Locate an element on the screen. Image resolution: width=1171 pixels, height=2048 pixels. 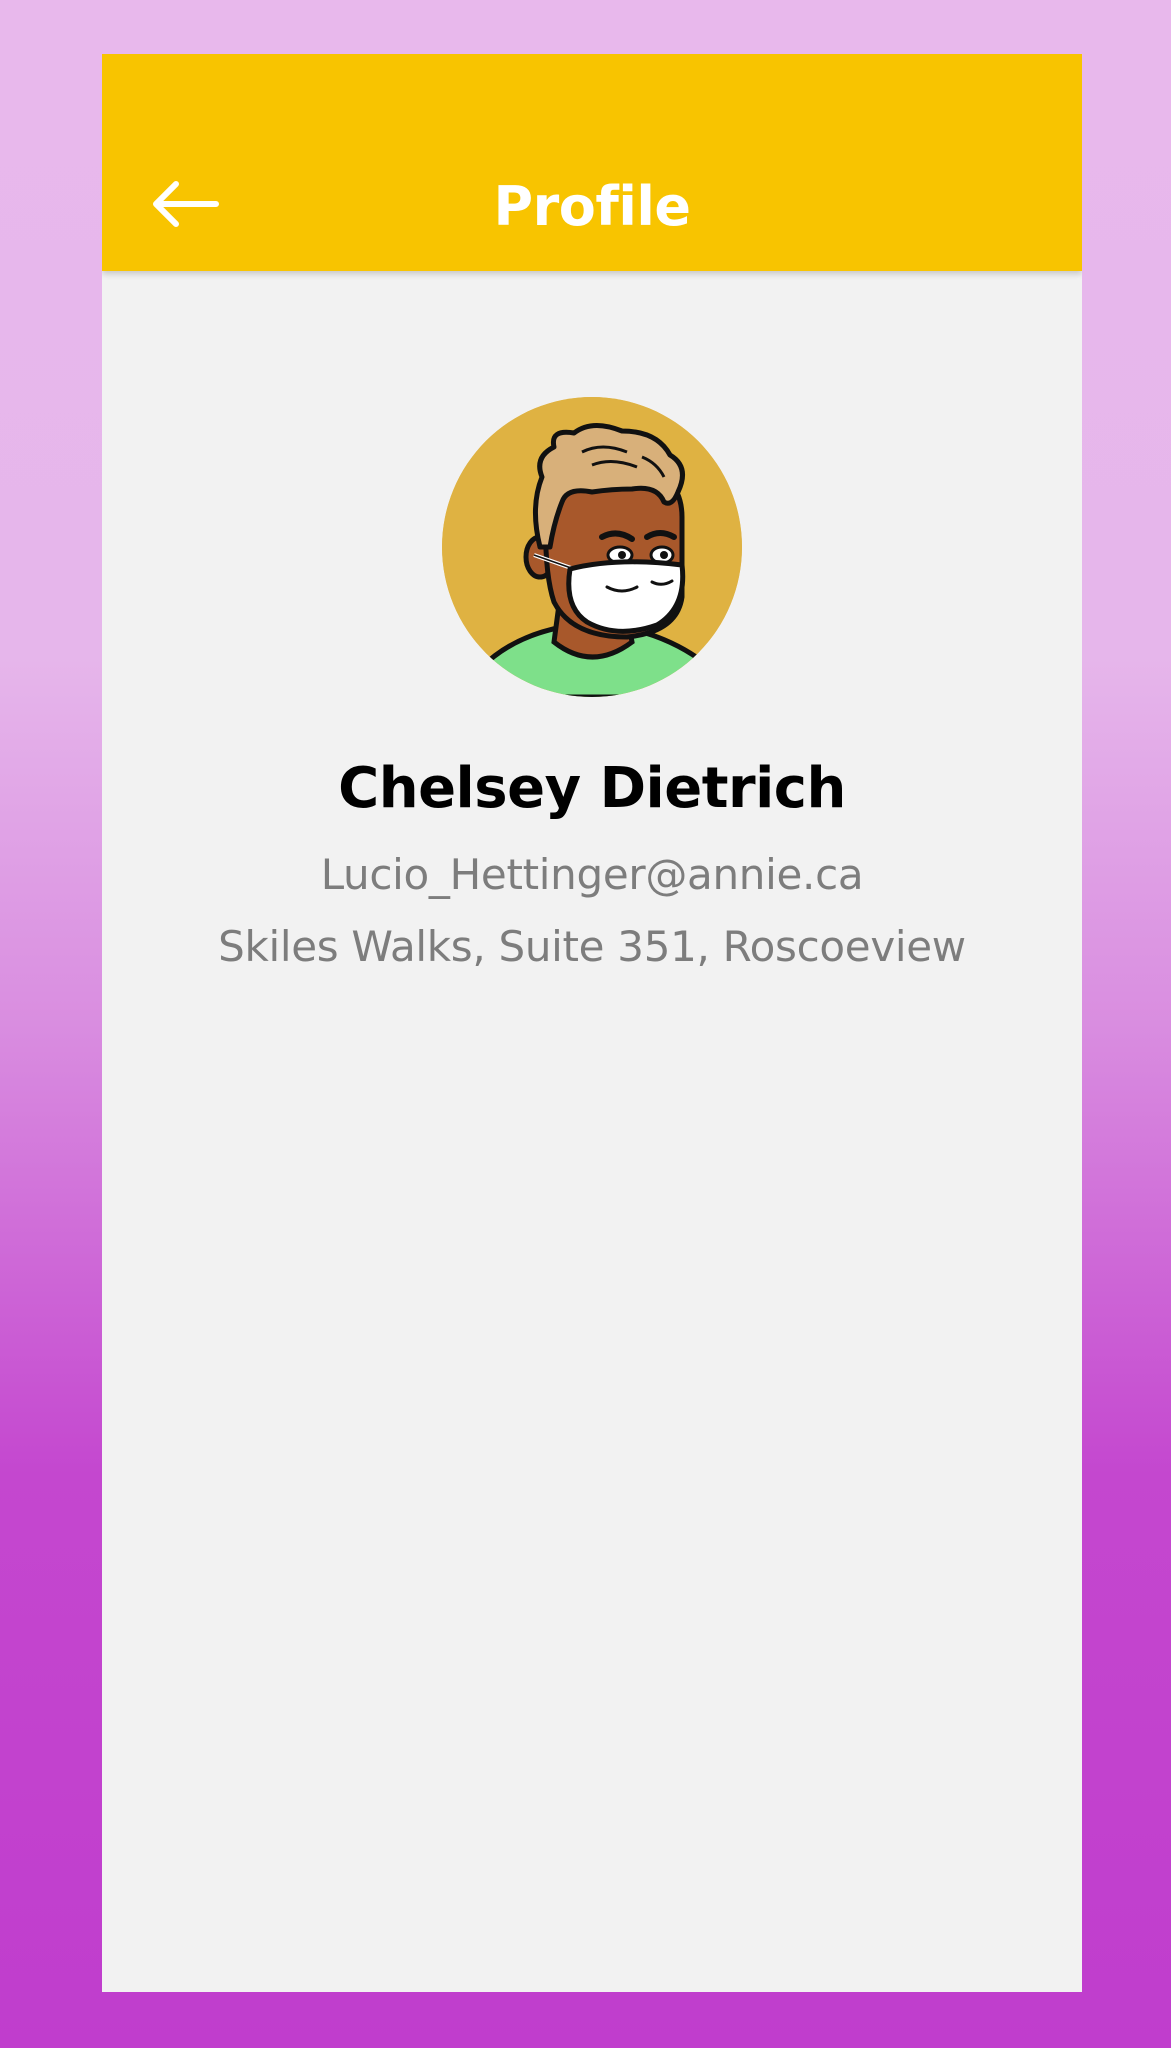
avatar is located at coordinates (592, 547).